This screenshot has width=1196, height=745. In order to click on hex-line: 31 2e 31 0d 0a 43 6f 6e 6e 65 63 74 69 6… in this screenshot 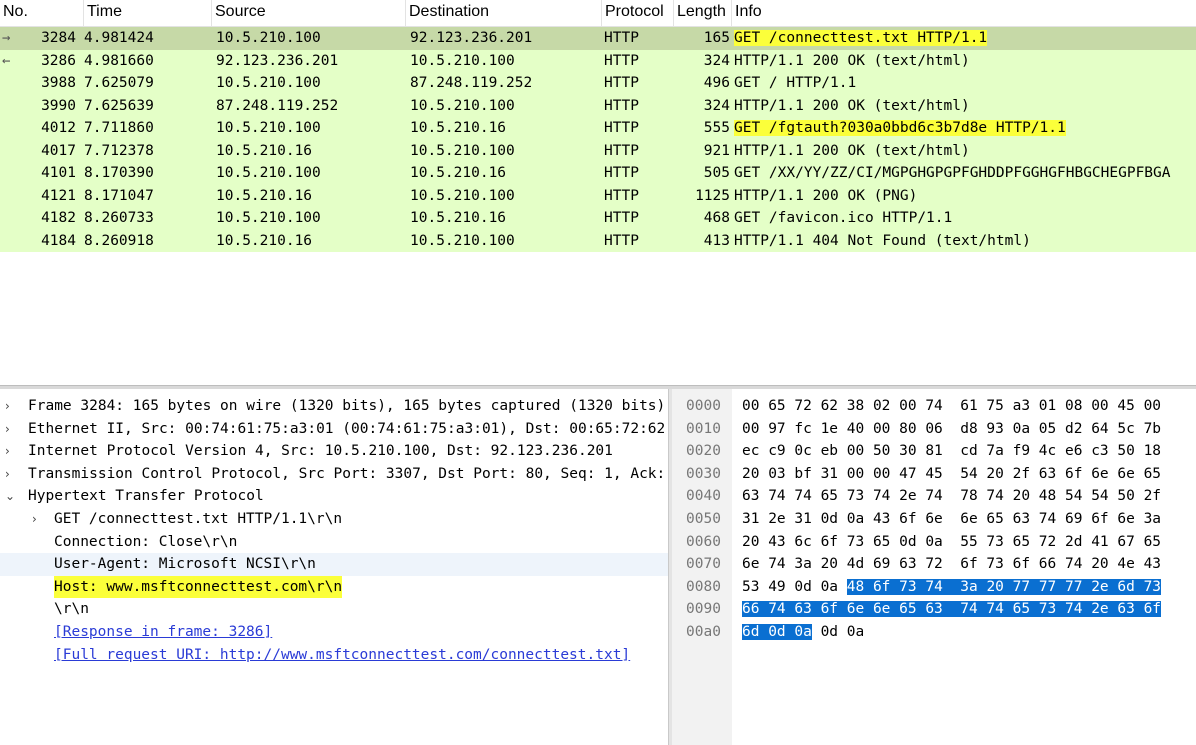, I will do `click(951, 519)`.